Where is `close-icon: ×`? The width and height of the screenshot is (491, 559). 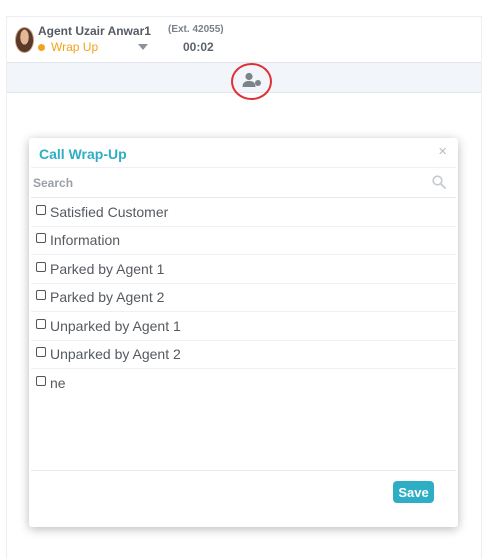
close-icon: × is located at coordinates (442, 151).